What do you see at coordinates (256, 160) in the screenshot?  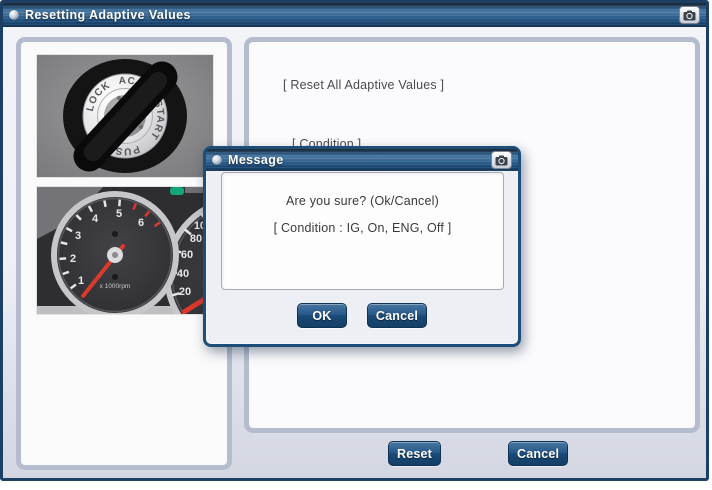 I see `dialog-title: Message` at bounding box center [256, 160].